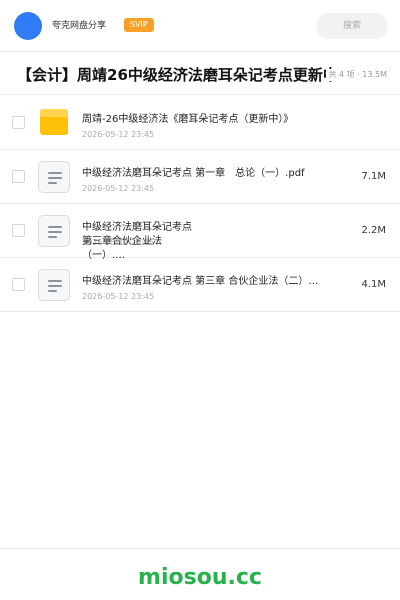 Image resolution: width=400 pixels, height=600 pixels. Describe the element at coordinates (139, 25) in the screenshot. I see `svip-badge: SVIP` at that location.